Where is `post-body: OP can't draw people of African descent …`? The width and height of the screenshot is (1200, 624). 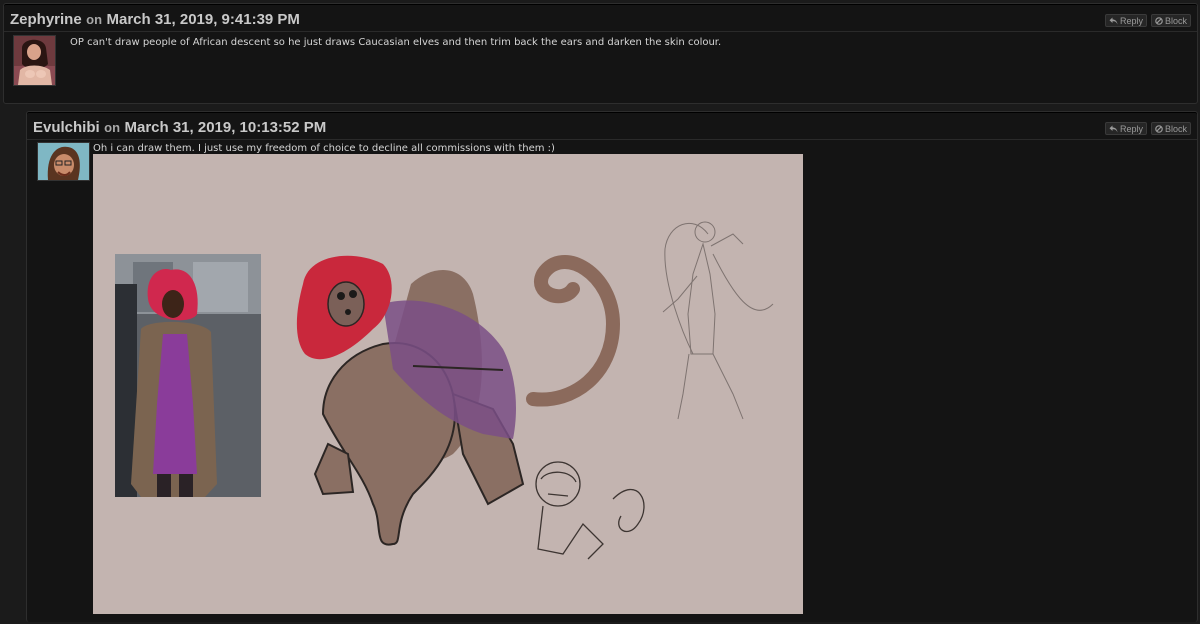 post-body: OP can't draw people of African descent … is located at coordinates (396, 42).